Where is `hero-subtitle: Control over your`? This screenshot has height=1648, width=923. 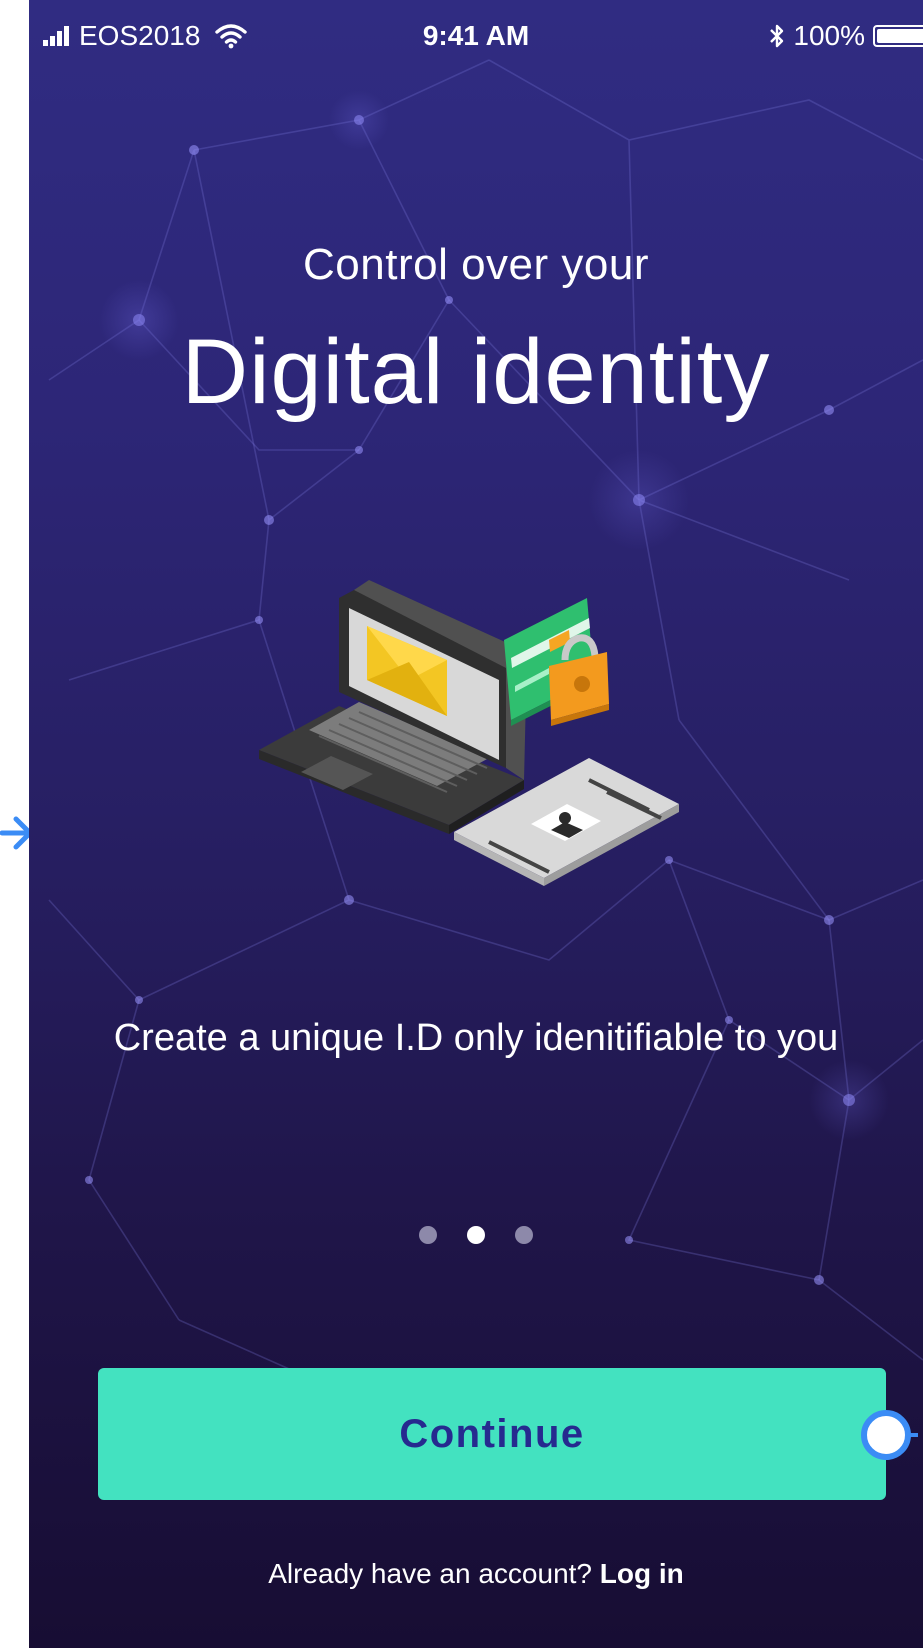 hero-subtitle: Control over your is located at coordinates (476, 264).